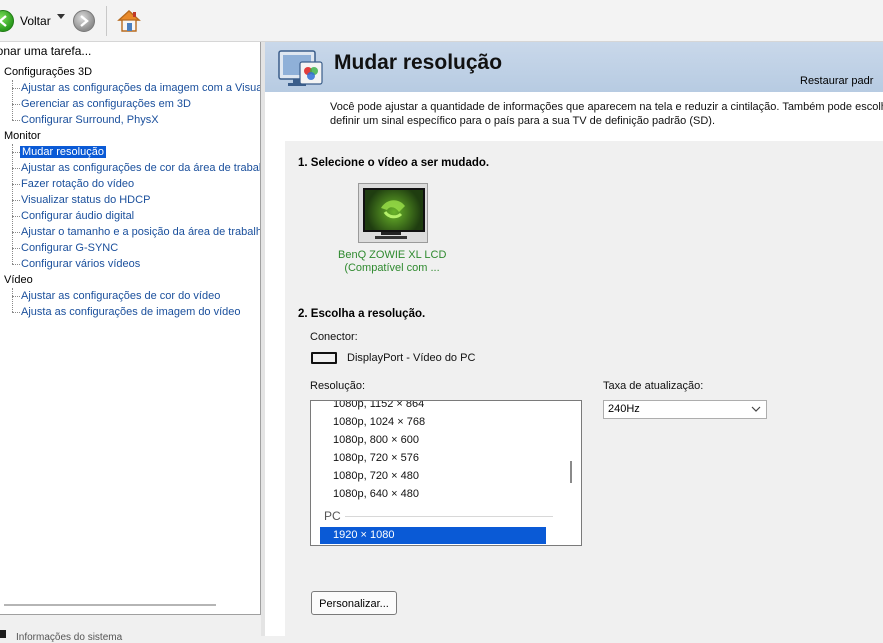  What do you see at coordinates (376, 494) in the screenshot?
I see `resolution-option: 1080p, 640 × 480` at bounding box center [376, 494].